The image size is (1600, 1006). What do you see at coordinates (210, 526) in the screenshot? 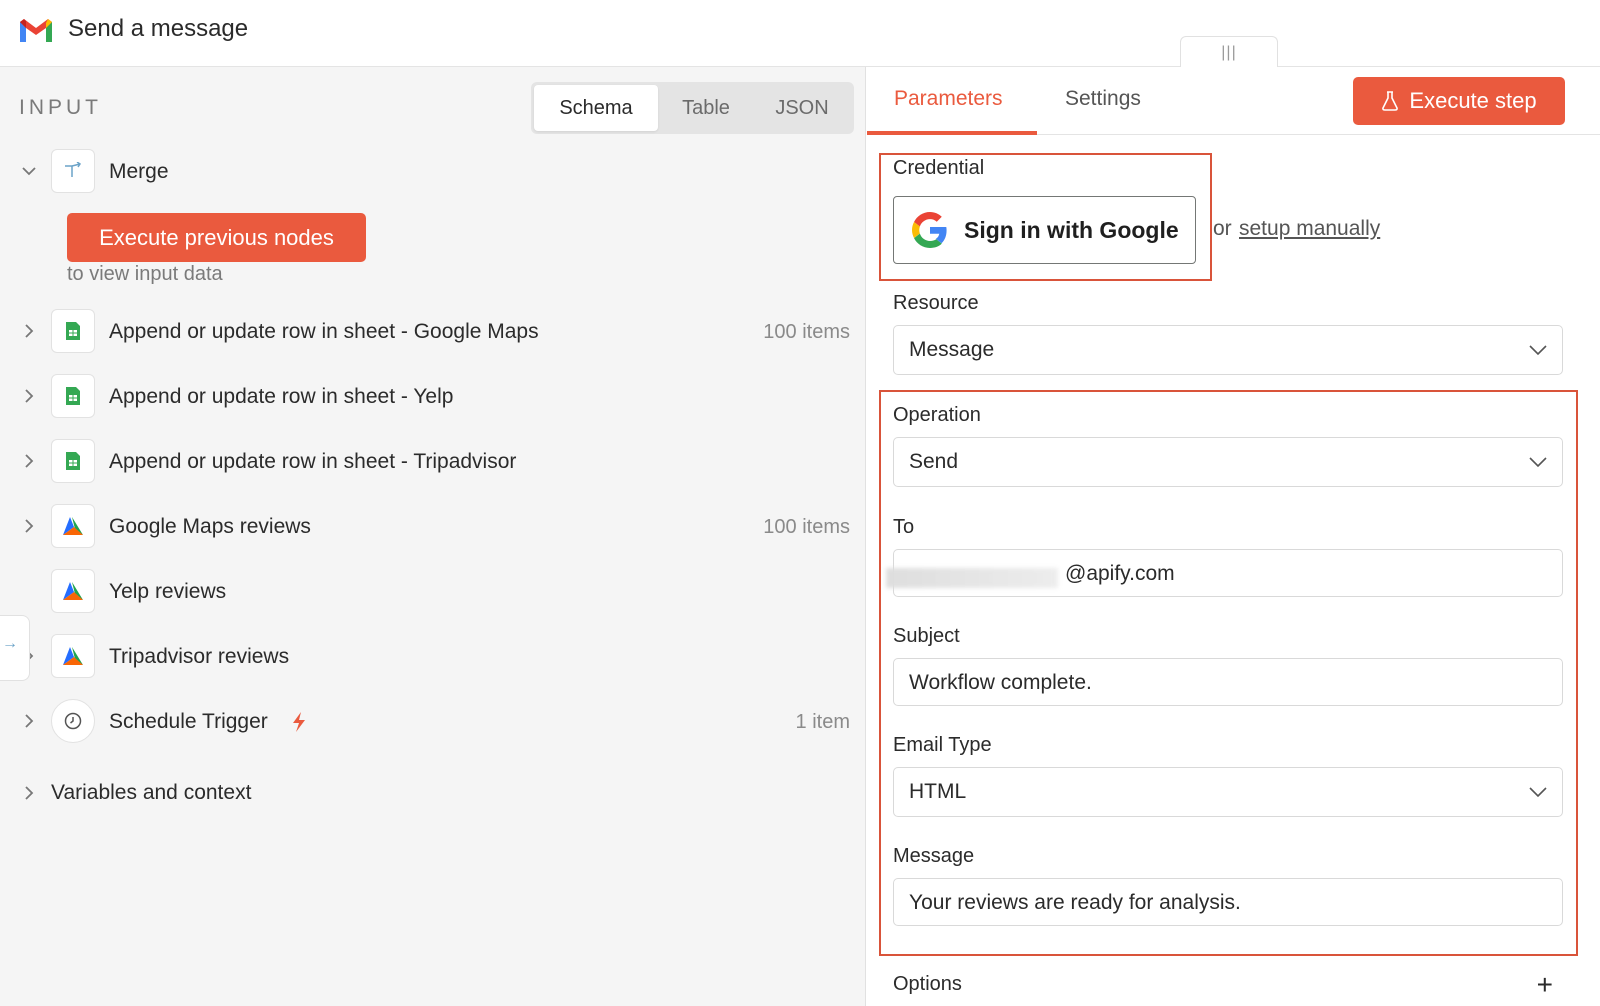
I see `node-label: Google Maps reviews` at bounding box center [210, 526].